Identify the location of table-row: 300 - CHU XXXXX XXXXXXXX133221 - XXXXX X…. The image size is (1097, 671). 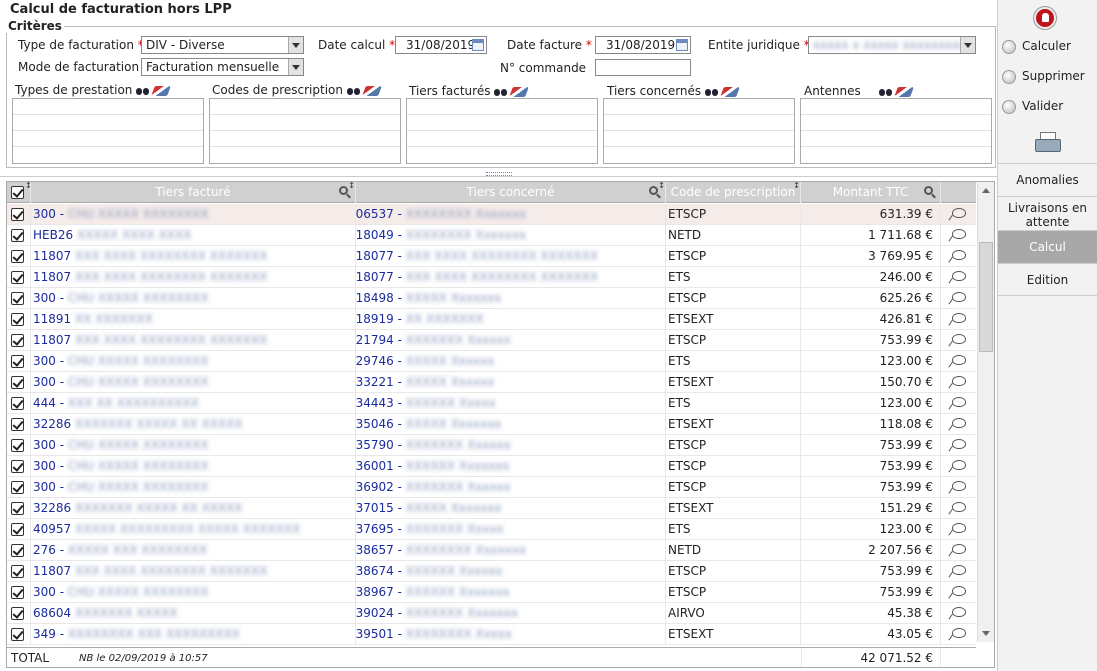
(491, 382).